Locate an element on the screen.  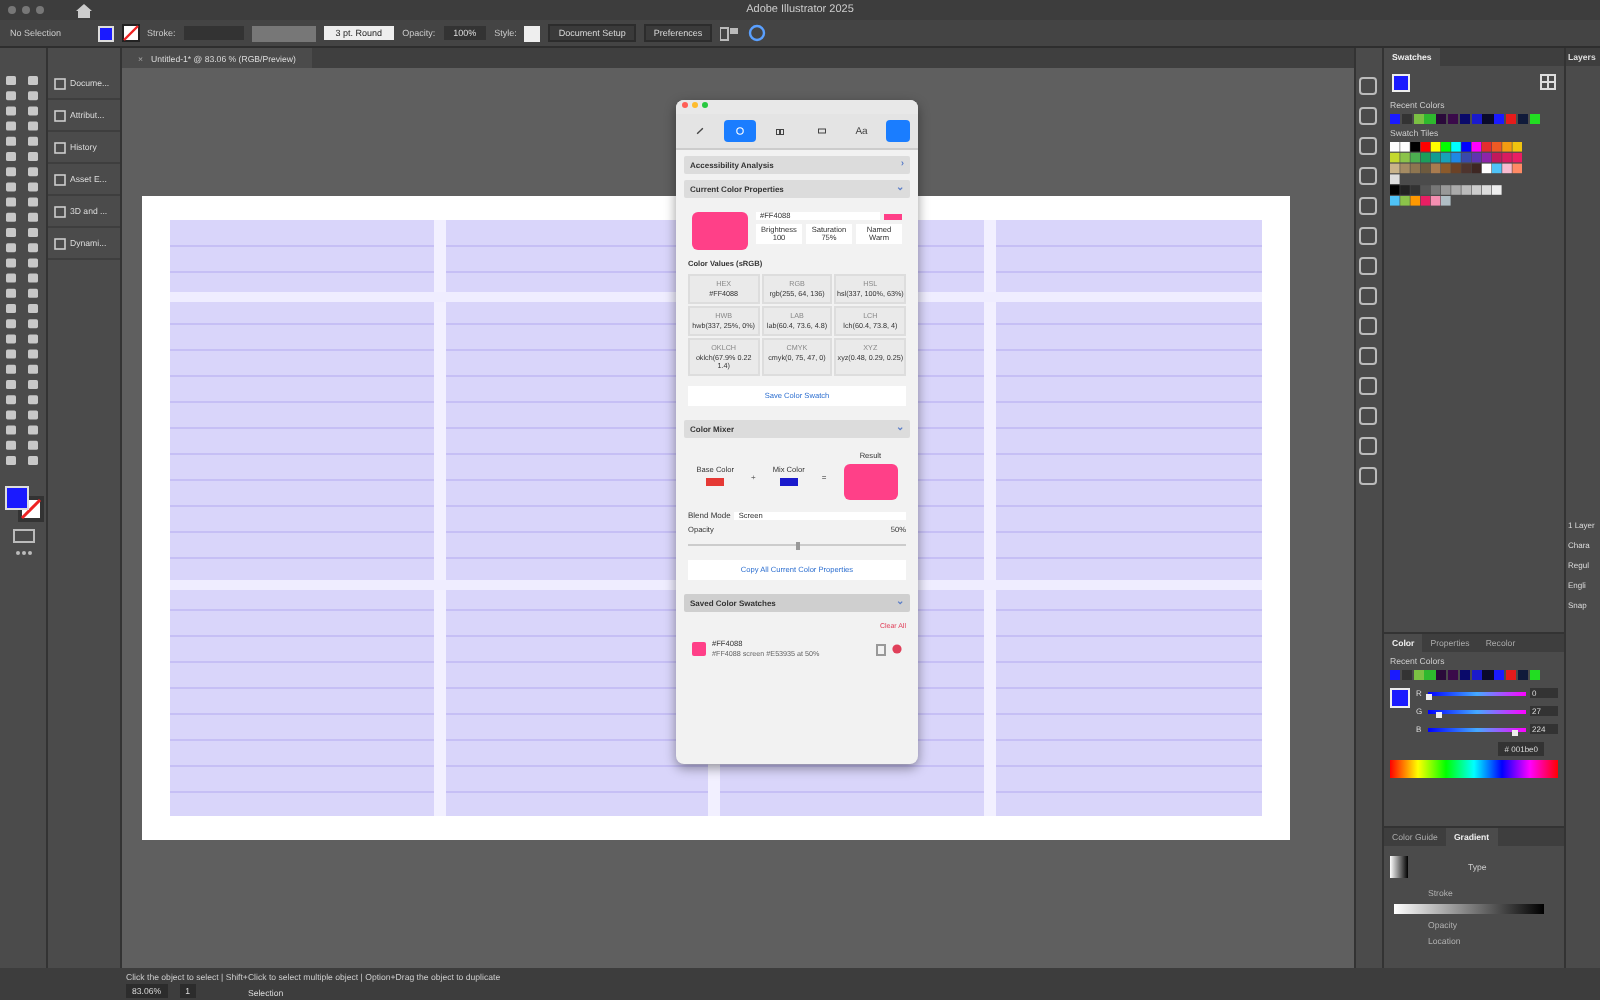
style-swatch is located at coordinates (532, 33).